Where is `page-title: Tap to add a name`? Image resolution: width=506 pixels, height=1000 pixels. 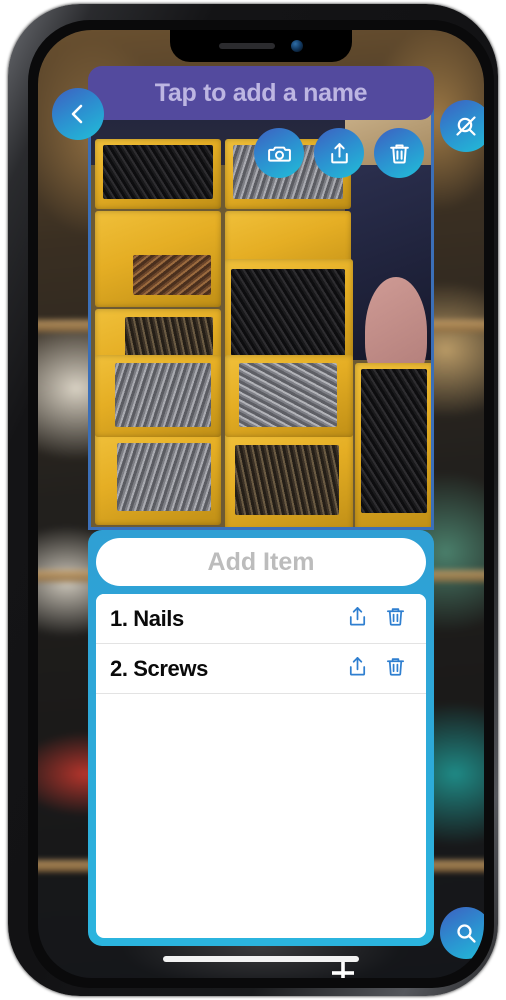 page-title: Tap to add a name is located at coordinates (261, 92).